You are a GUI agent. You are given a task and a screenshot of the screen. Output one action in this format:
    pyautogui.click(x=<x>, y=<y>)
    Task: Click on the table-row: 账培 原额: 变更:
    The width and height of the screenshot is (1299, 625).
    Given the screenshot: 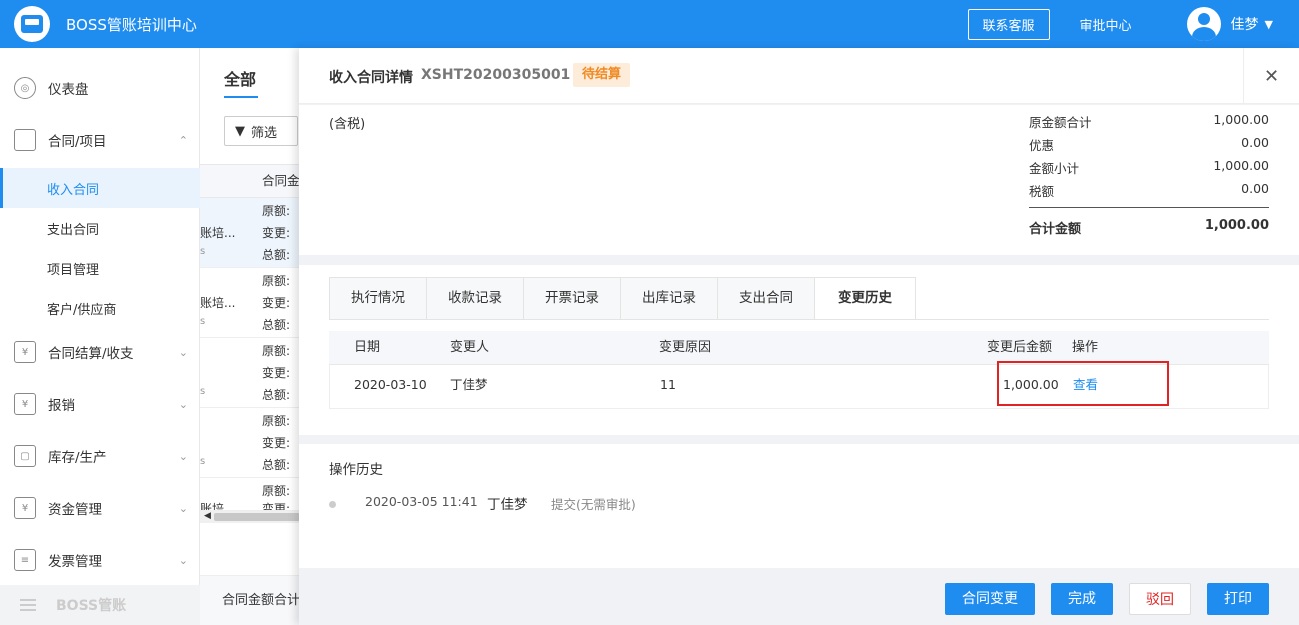 What is the action you would take?
    pyautogui.click(x=250, y=494)
    